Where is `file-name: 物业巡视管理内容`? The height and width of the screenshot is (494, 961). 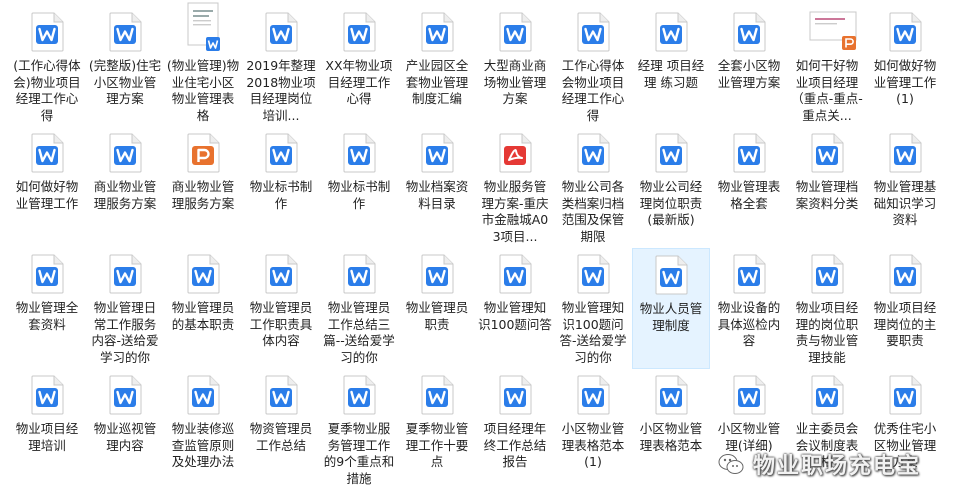 file-name: 物业巡视管理内容 is located at coordinates (125, 437).